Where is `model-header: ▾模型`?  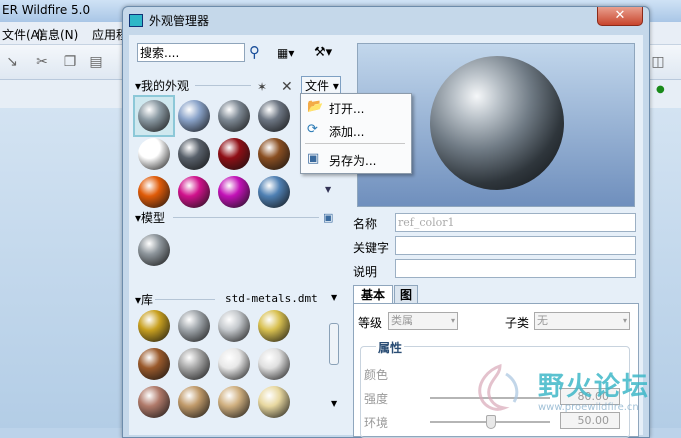 model-header: ▾模型 is located at coordinates (150, 217).